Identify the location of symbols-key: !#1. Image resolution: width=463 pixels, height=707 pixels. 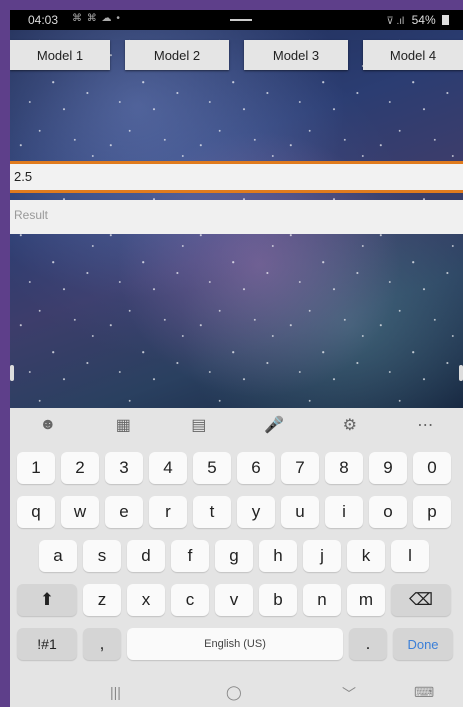
(47, 644).